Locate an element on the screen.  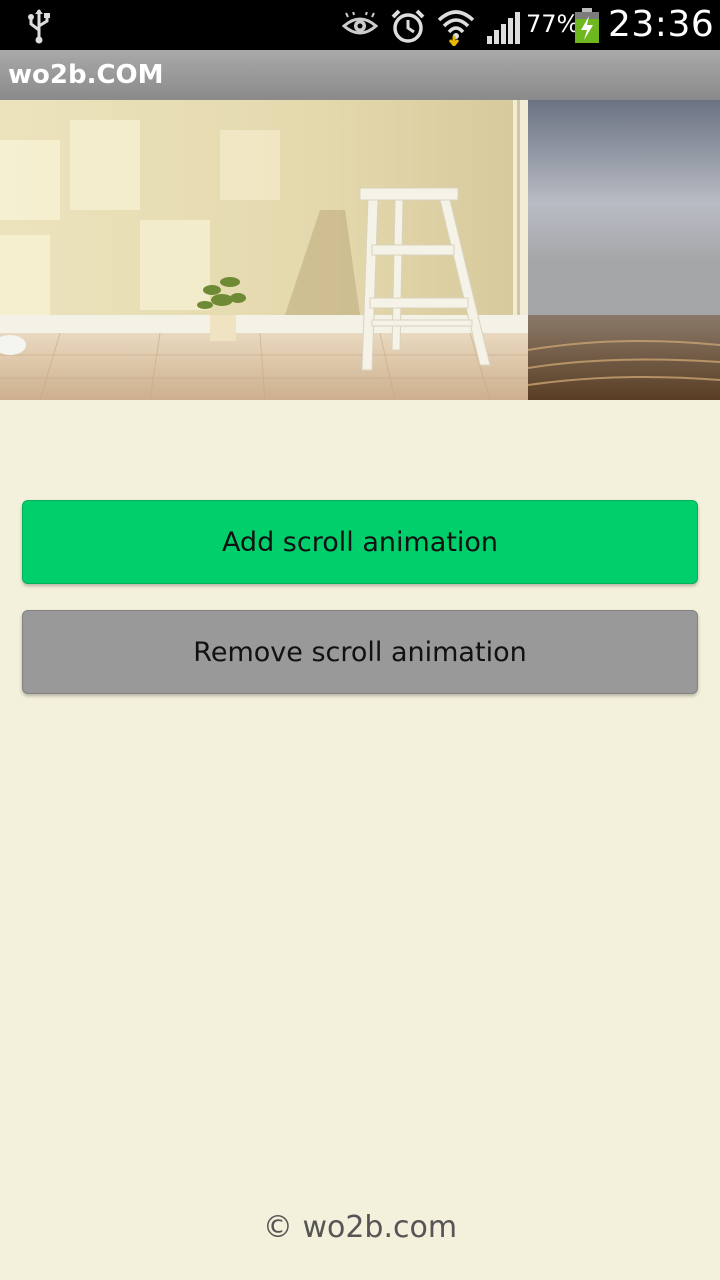
footer-copyright: © wo2b.com is located at coordinates (360, 1227).